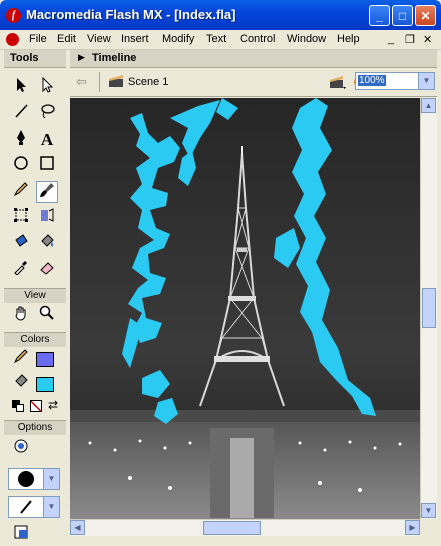 This screenshot has height=546, width=441. Describe the element at coordinates (36, 406) in the screenshot. I see `no-color-icon` at that location.